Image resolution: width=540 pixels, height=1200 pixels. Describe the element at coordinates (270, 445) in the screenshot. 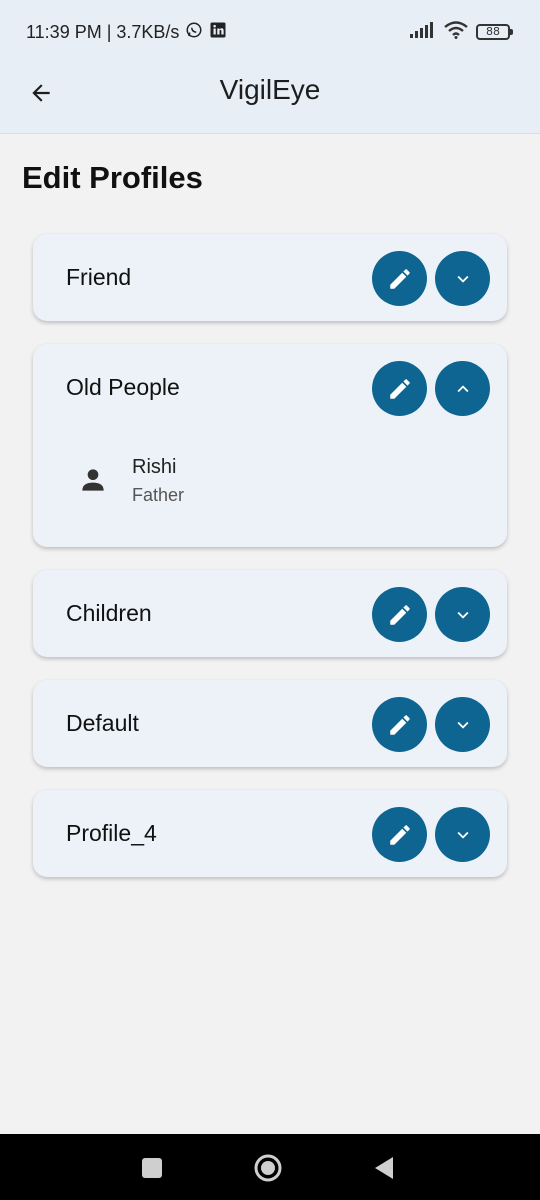

I see `profile-card-old-people: Old People Rishi Father` at that location.